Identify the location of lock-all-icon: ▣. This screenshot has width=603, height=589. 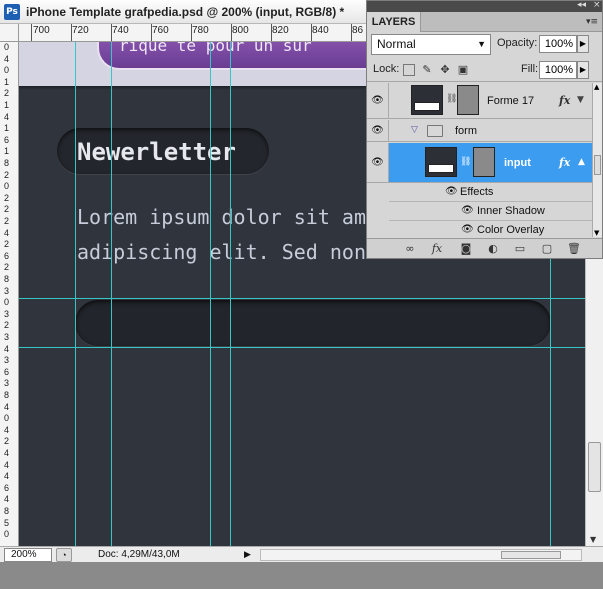
(463, 70).